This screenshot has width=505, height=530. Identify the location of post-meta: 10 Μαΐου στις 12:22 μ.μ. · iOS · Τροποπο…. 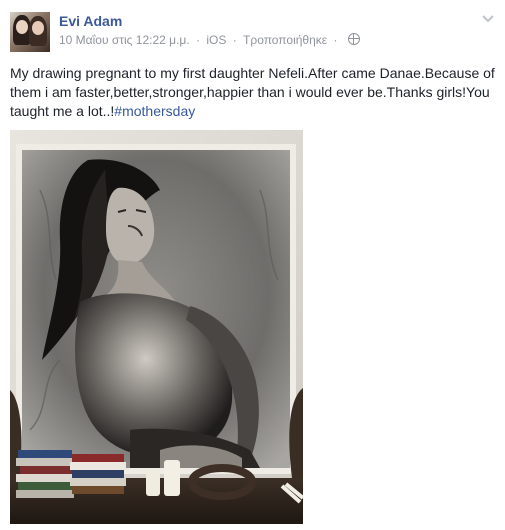
(209, 40).